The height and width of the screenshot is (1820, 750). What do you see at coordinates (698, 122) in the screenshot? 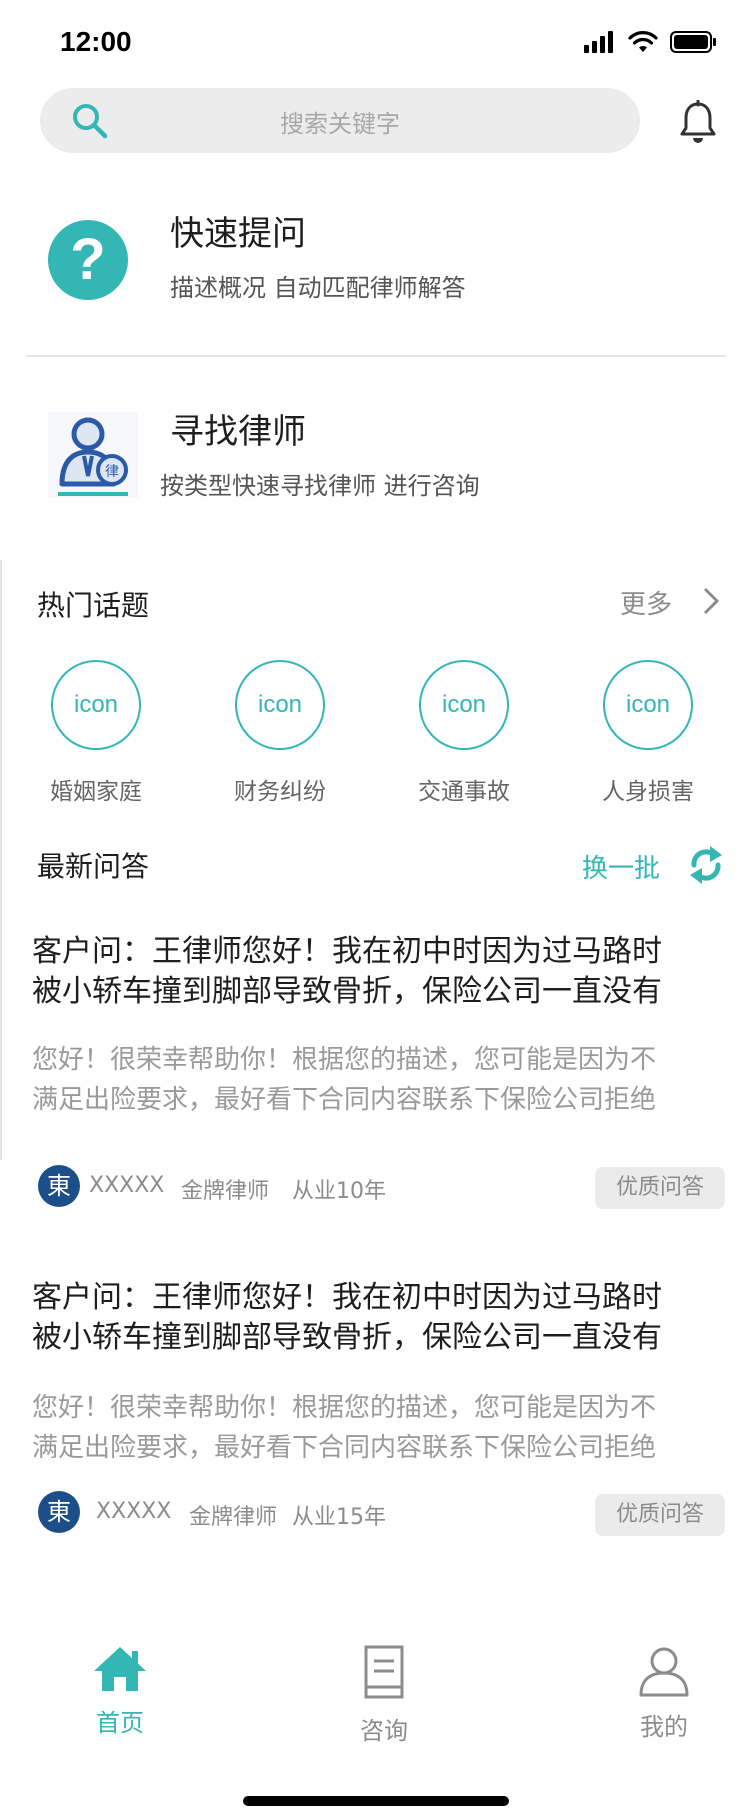
I see `bell-icon` at bounding box center [698, 122].